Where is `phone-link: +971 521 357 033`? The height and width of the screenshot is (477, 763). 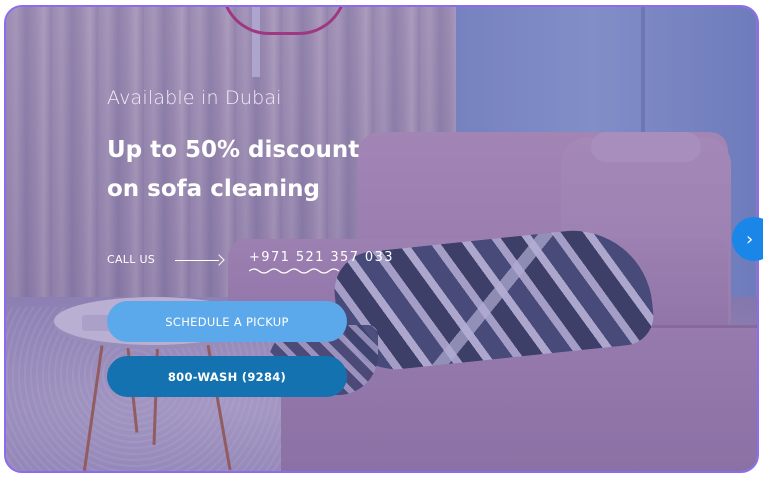
phone-link: +971 521 357 033 is located at coordinates (321, 257).